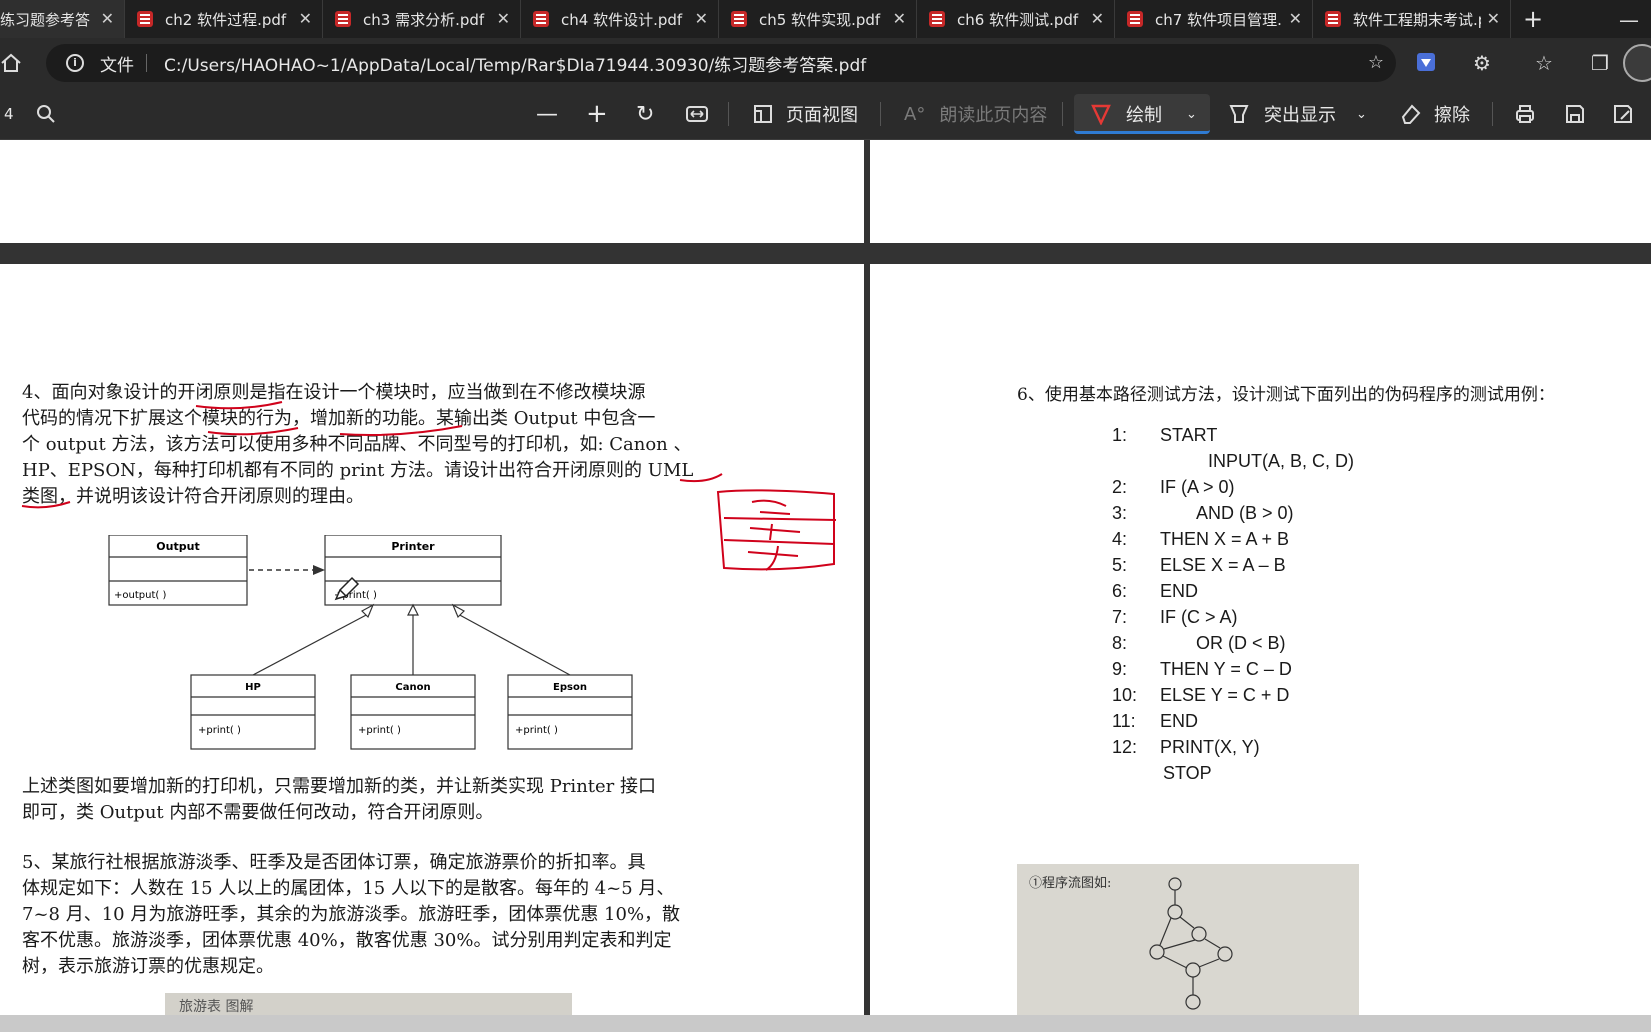 This screenshot has height=1032, width=1651. I want to click on flow-graph-sketch, so click(1191, 943).